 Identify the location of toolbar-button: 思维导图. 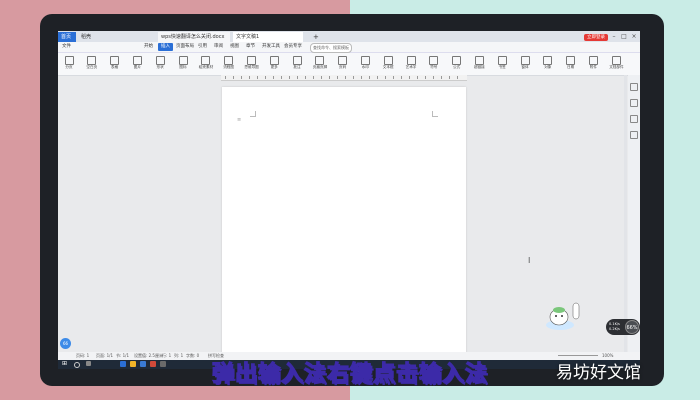
(251, 64).